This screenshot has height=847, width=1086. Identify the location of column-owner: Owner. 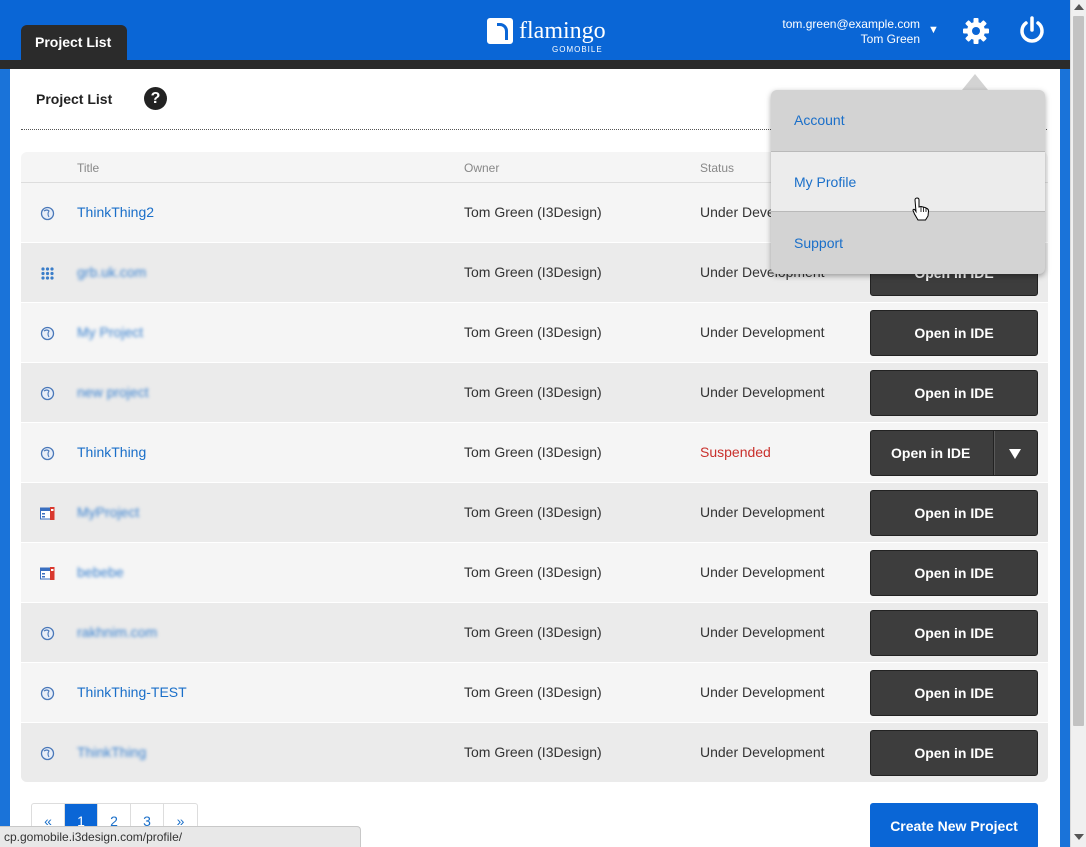
(481, 168).